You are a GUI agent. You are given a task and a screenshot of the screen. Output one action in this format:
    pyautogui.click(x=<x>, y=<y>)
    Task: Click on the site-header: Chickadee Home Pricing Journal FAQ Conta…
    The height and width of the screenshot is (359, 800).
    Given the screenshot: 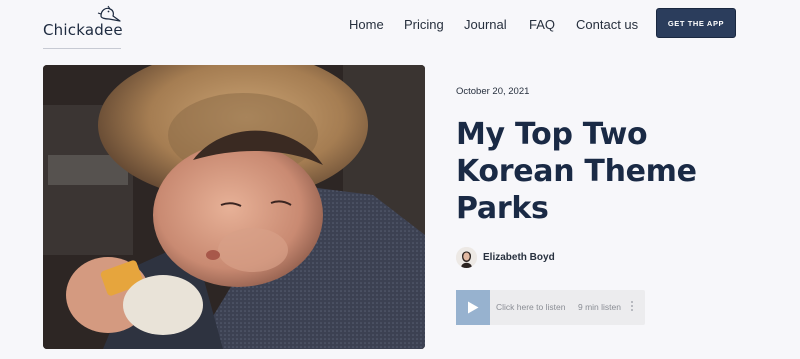 What is the action you would take?
    pyautogui.click(x=400, y=26)
    